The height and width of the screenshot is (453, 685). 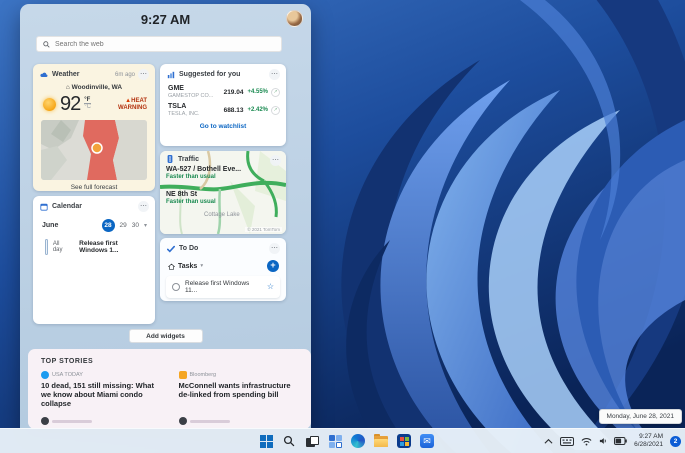 I want to click on stock-symbol: GME, so click(x=176, y=88).